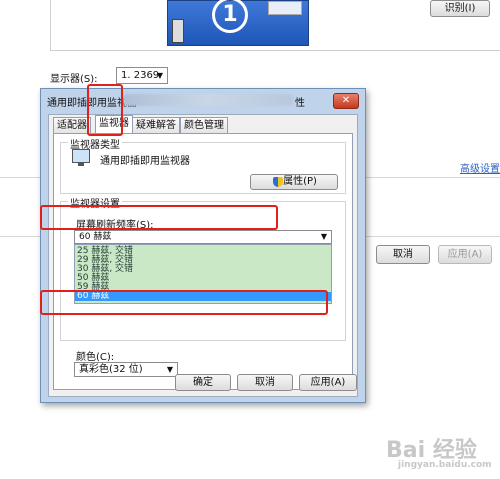 The width and height of the screenshot is (500, 479). What do you see at coordinates (480, 167) in the screenshot?
I see `advanced-settings-link: 高级设置` at bounding box center [480, 167].